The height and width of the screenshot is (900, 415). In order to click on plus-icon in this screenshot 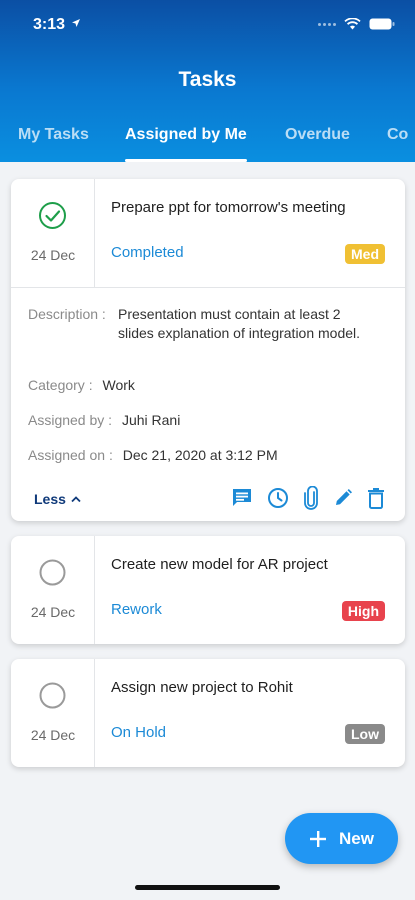, I will do `click(318, 838)`.